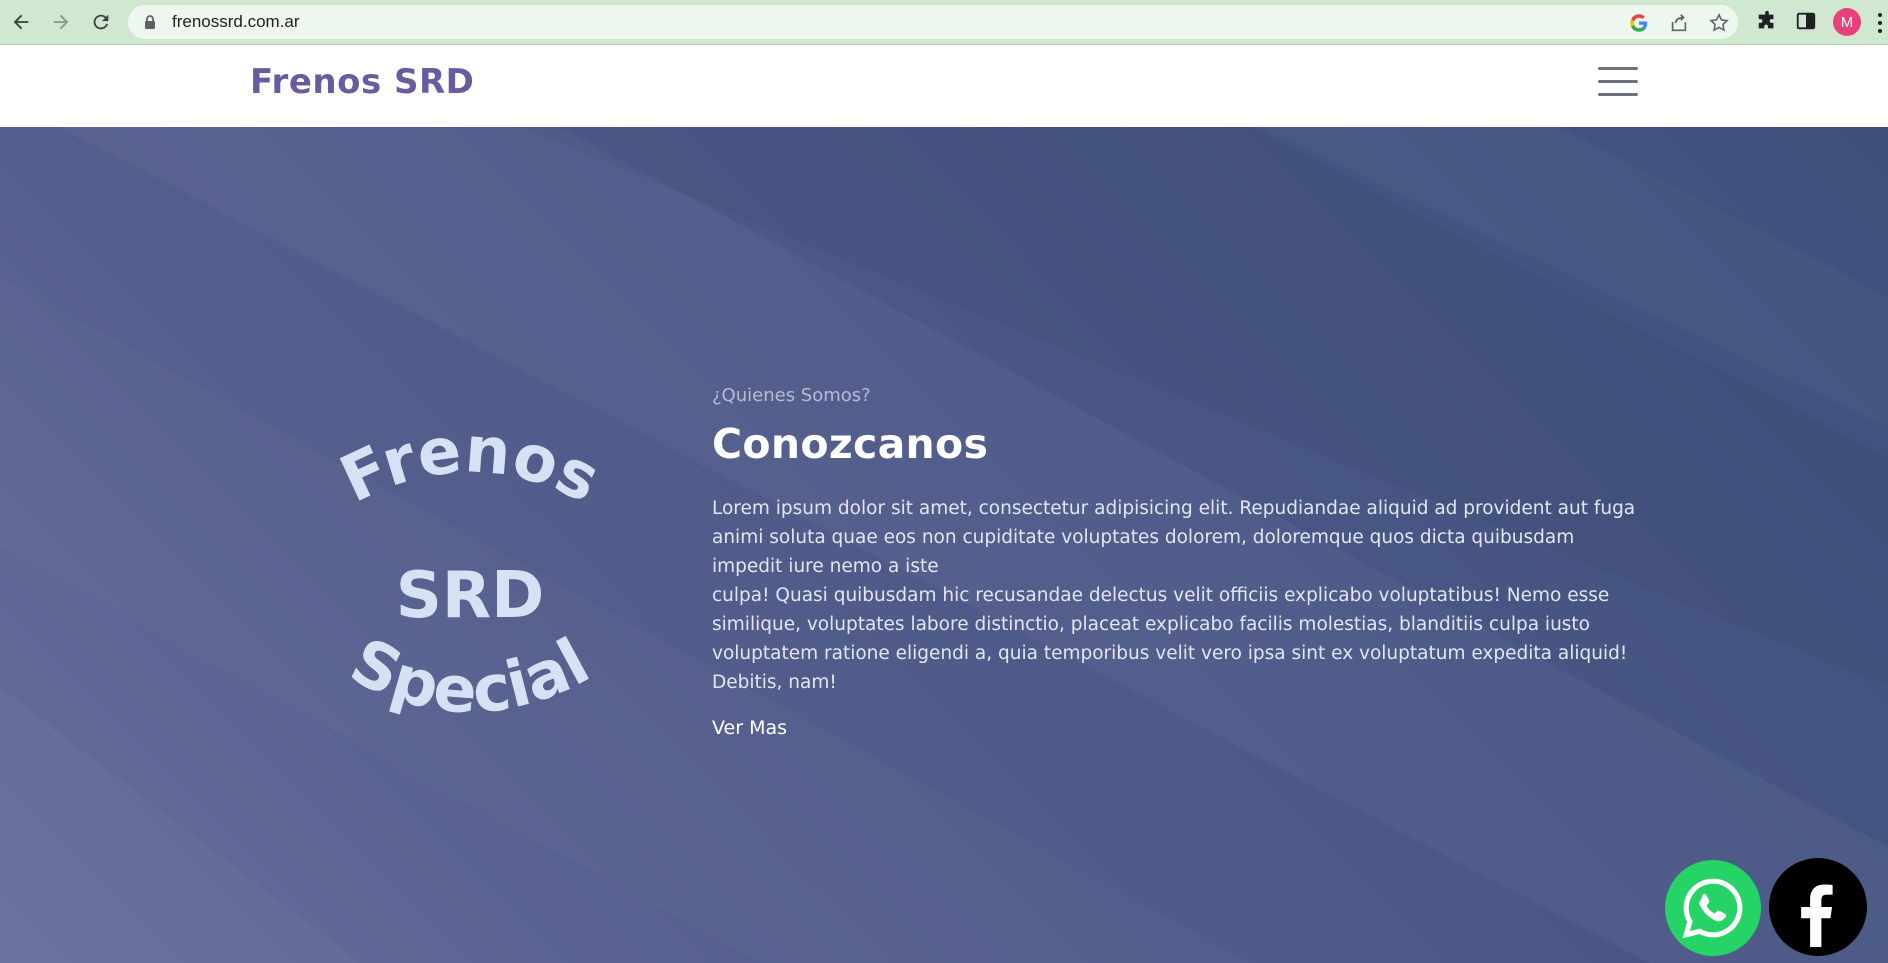  Describe the element at coordinates (944, 86) in the screenshot. I see `site-header: Frenos SRD` at that location.